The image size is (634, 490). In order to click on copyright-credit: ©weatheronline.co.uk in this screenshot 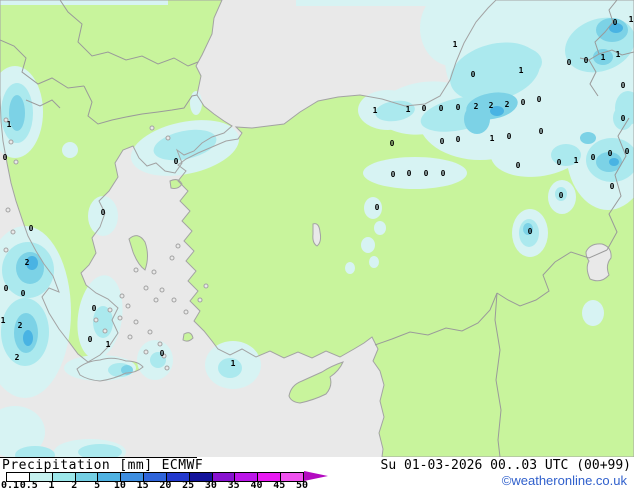, I will do `click(564, 480)`.